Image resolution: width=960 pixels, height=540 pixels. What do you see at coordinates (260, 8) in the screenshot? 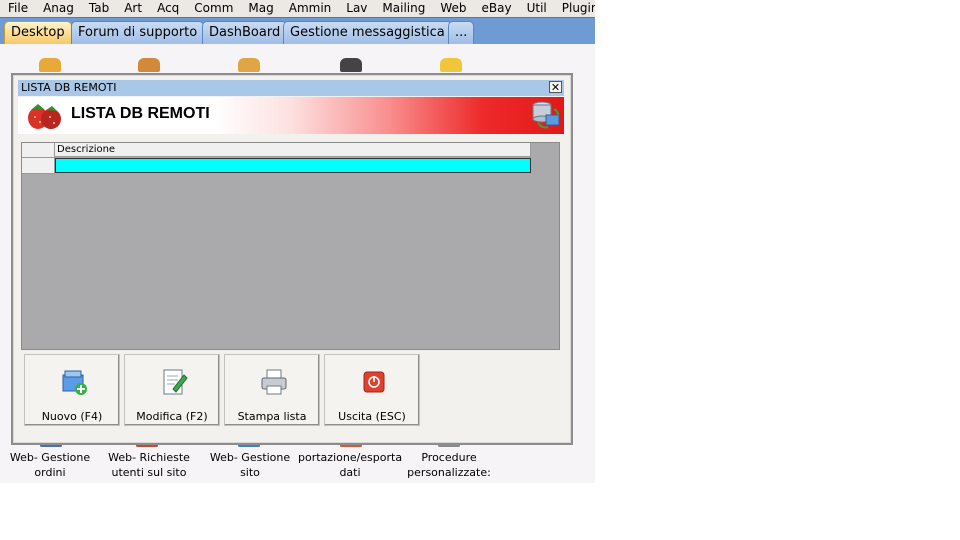
I see `menu-mag: Mag` at bounding box center [260, 8].